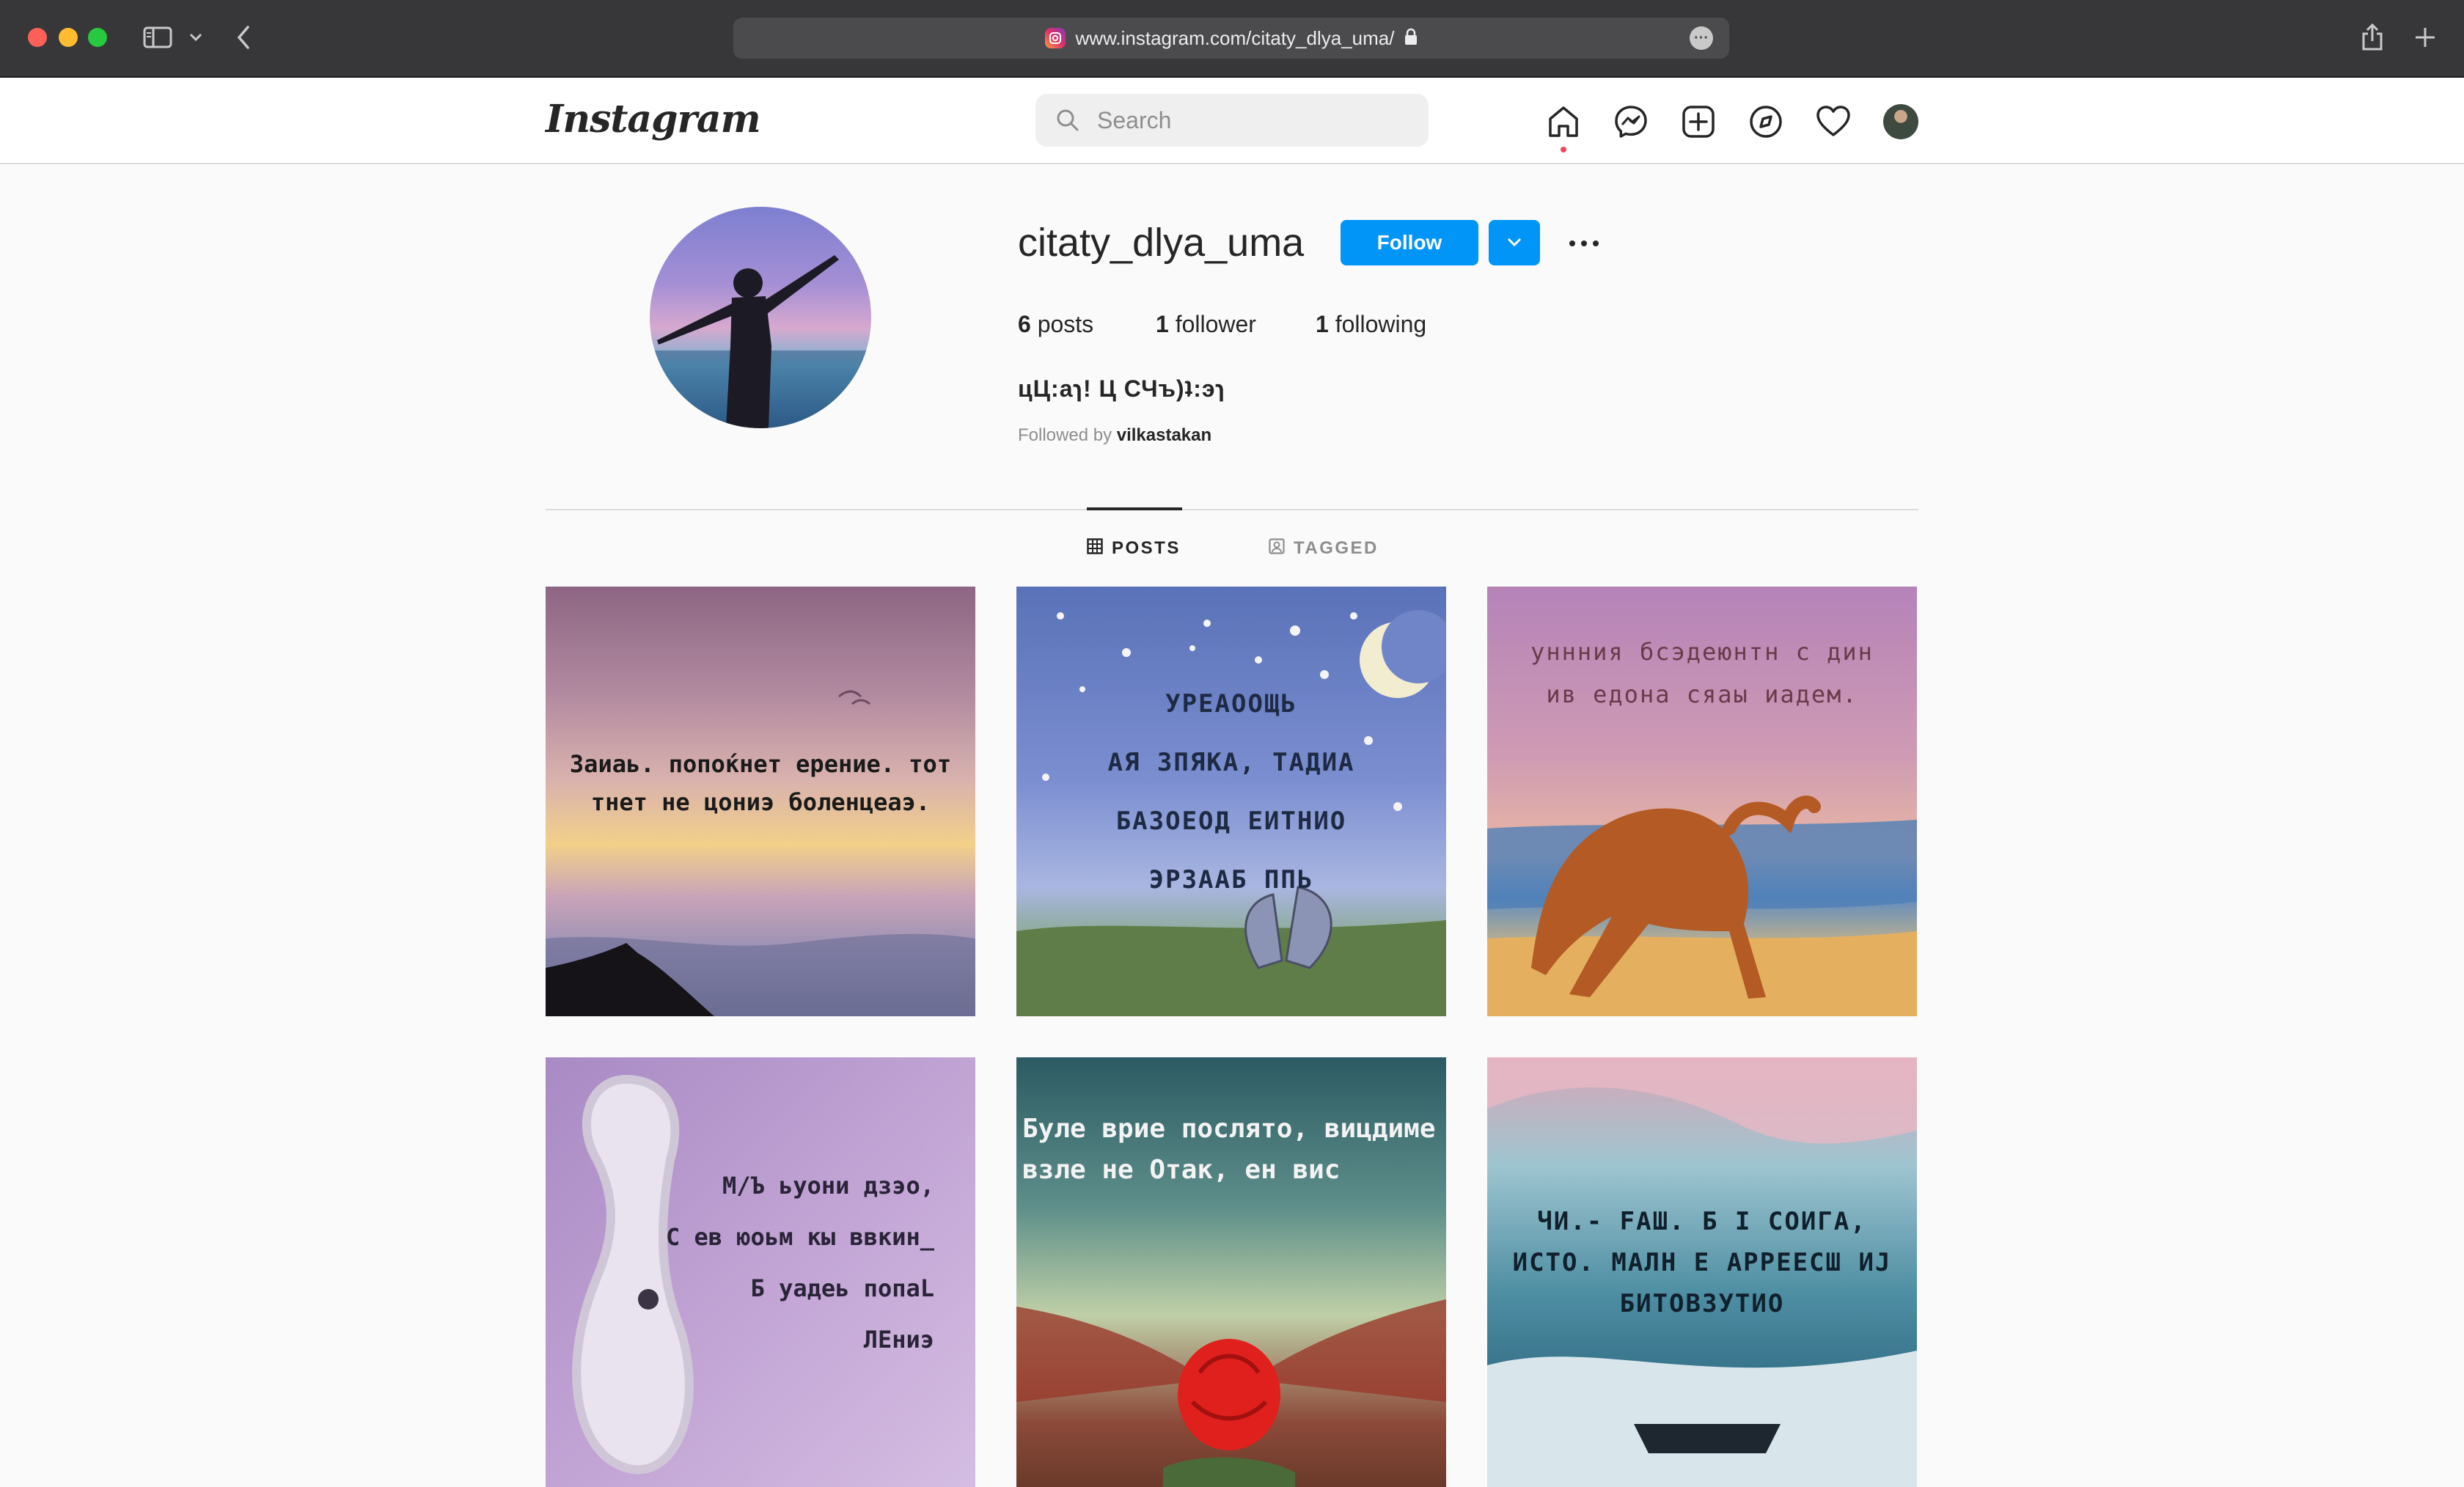 The width and height of the screenshot is (2464, 1487). What do you see at coordinates (157, 37) in the screenshot?
I see `sidebar-toggle-icon` at bounding box center [157, 37].